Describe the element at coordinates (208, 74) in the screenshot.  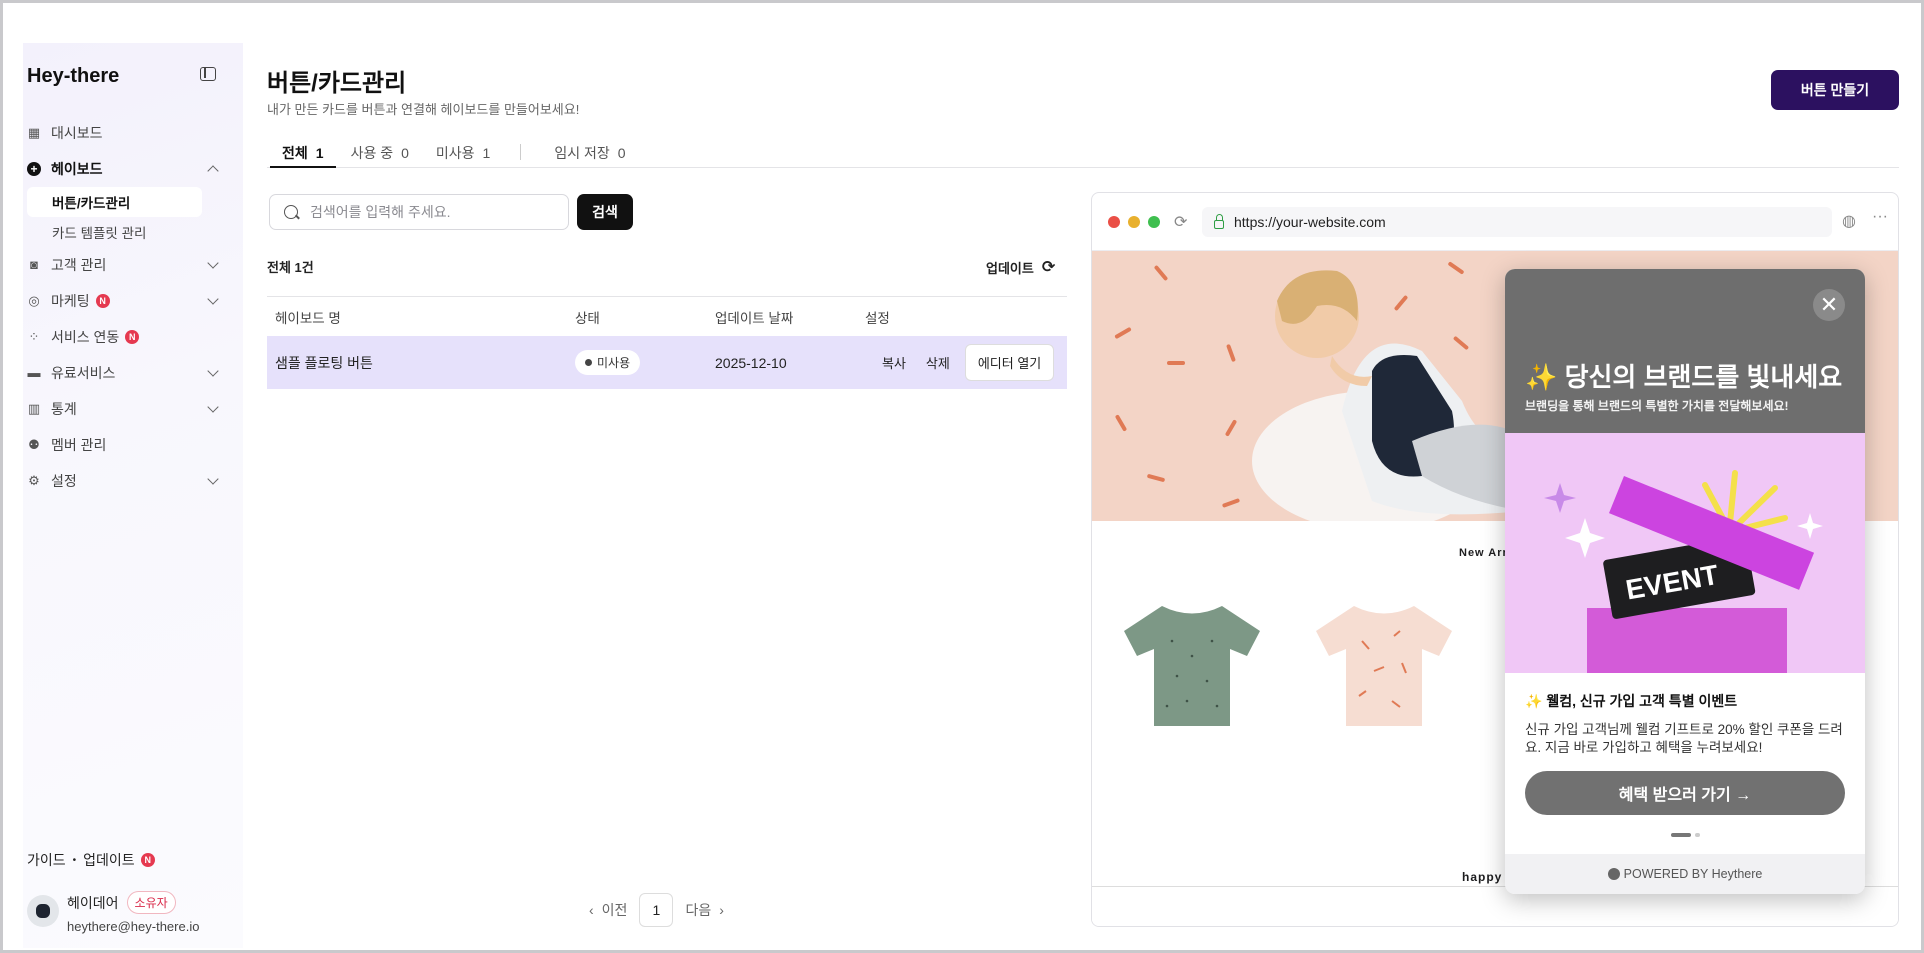
I see `sidebar-toggle-icon` at that location.